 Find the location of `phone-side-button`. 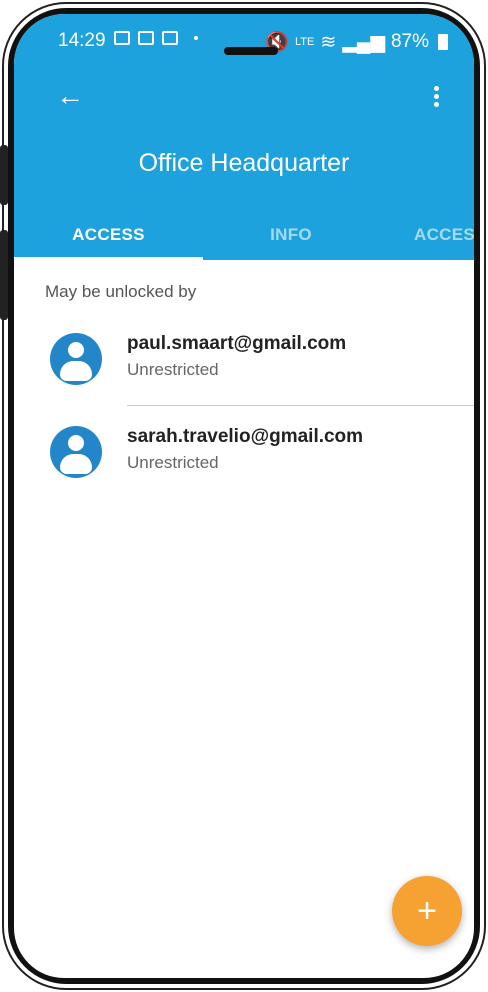

phone-side-button is located at coordinates (4, 275).